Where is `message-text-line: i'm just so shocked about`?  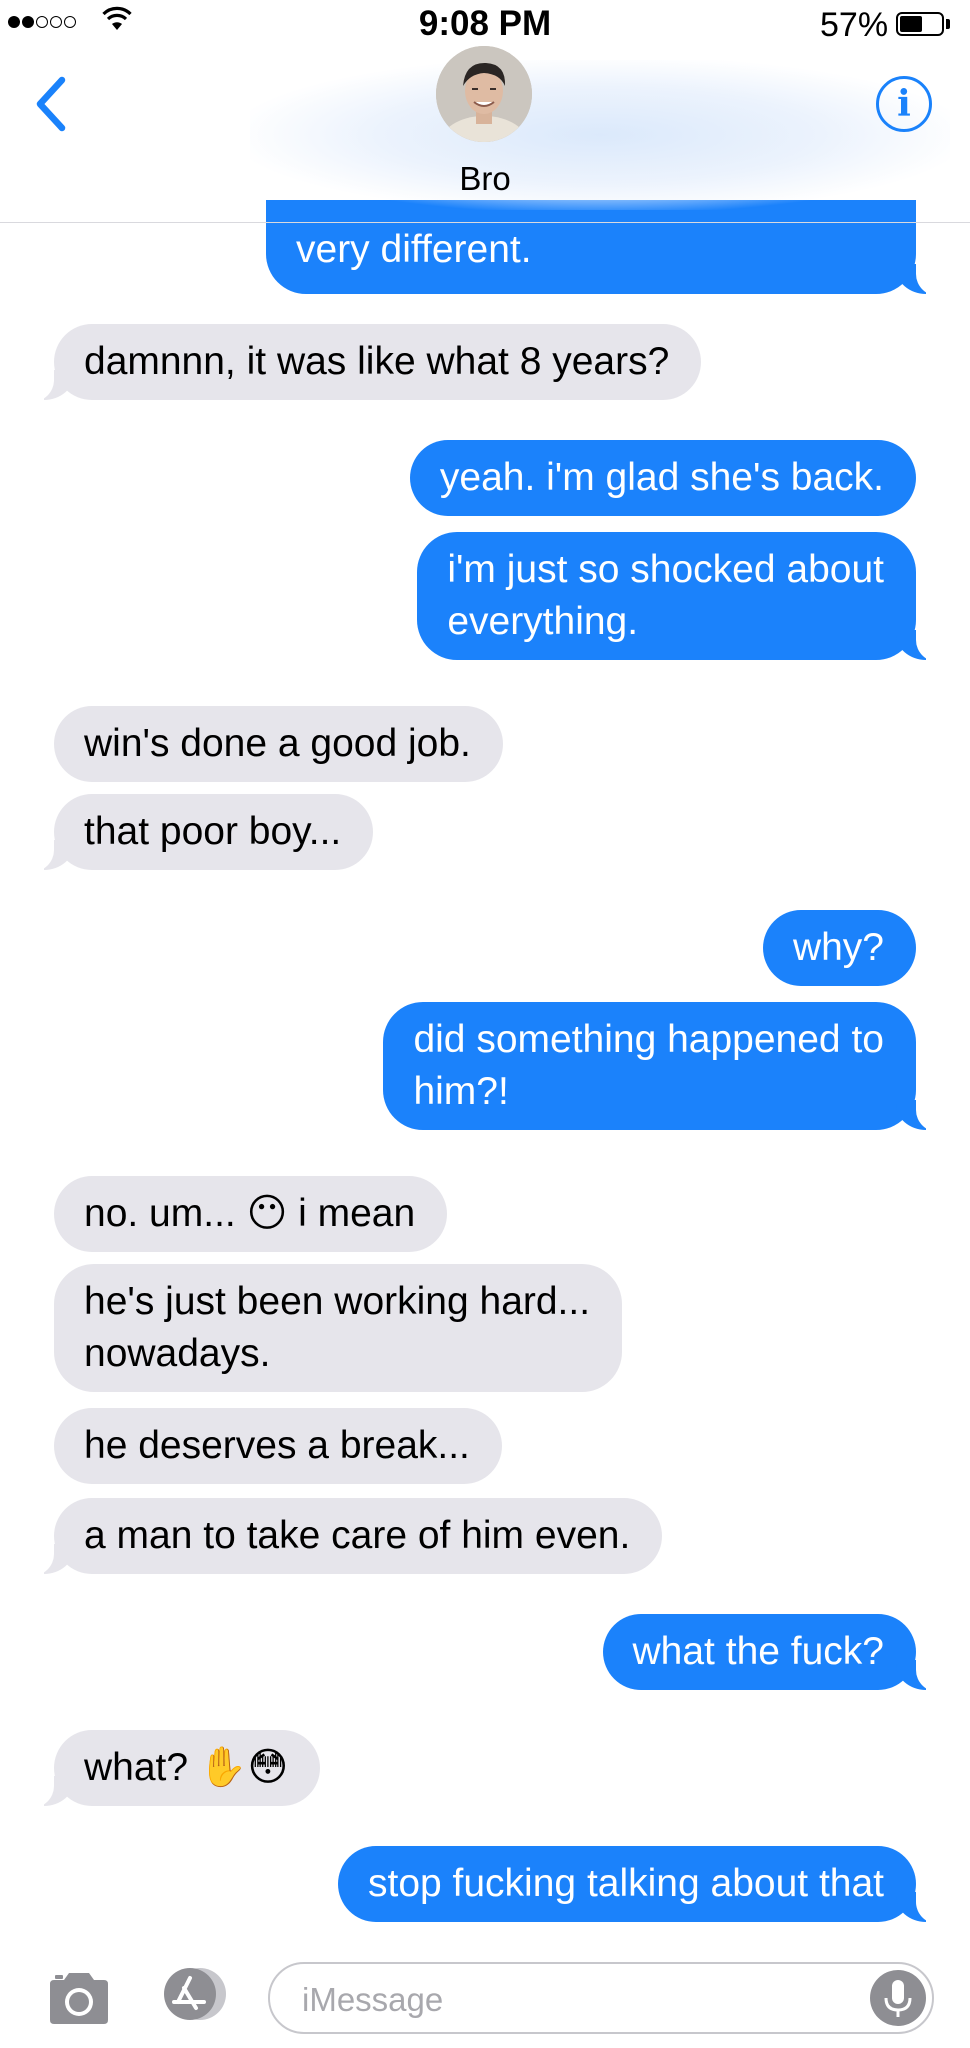 message-text-line: i'm just so shocked about is located at coordinates (665, 569).